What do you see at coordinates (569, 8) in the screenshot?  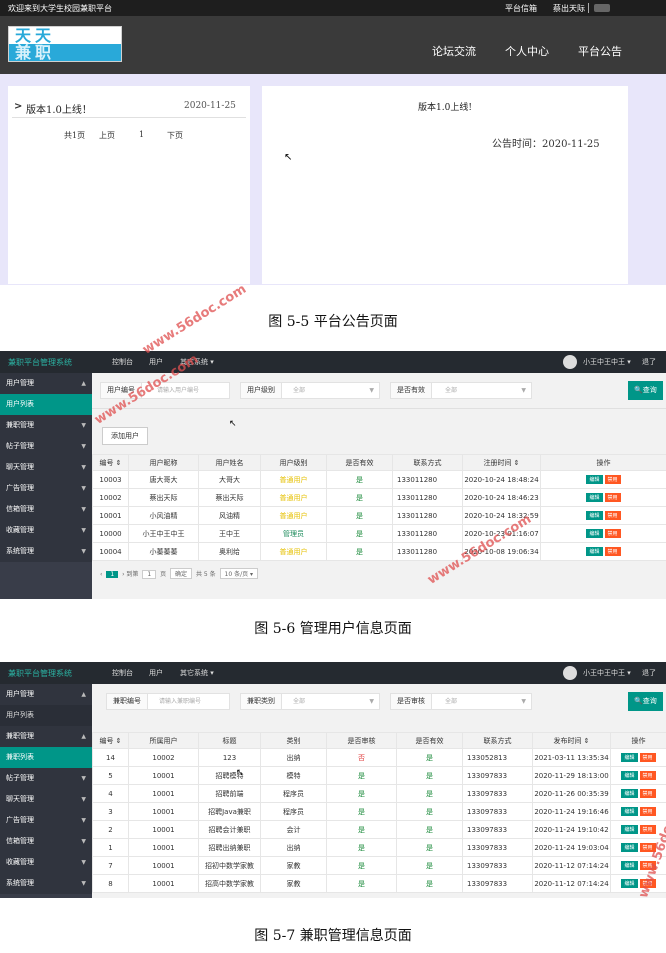 I see `username-link: 蔡出天际` at bounding box center [569, 8].